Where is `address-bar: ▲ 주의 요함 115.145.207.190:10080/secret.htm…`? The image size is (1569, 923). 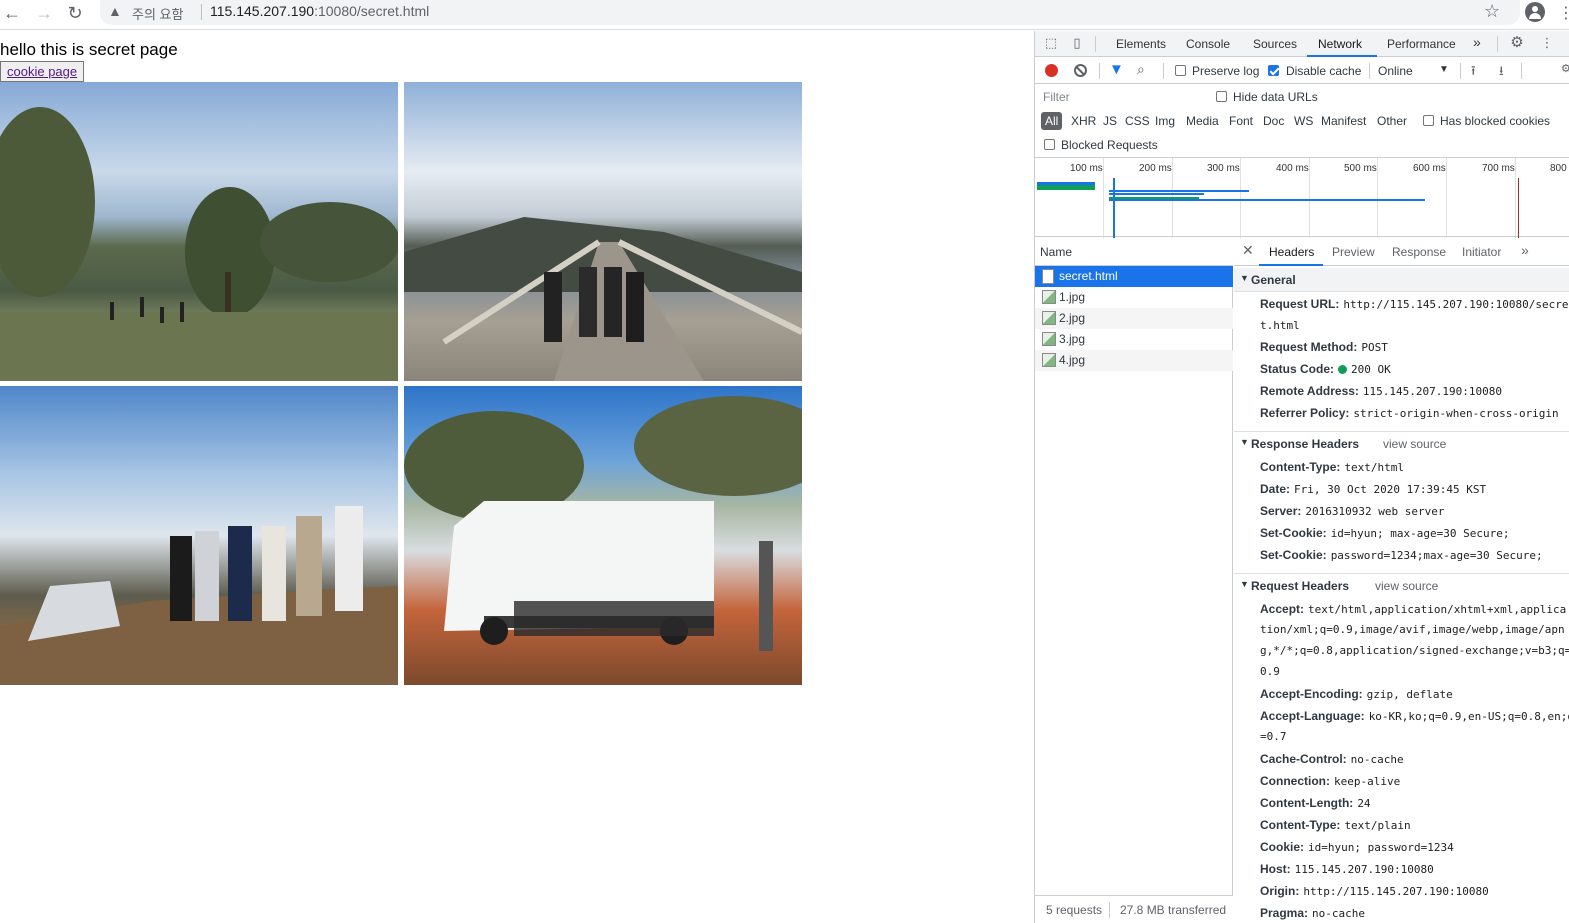 address-bar: ▲ 주의 요함 115.145.207.190:10080/secret.htm… is located at coordinates (810, 12).